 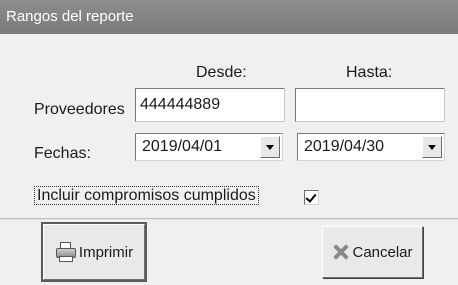 I want to click on cancel-button: Cancelar, so click(x=372, y=252).